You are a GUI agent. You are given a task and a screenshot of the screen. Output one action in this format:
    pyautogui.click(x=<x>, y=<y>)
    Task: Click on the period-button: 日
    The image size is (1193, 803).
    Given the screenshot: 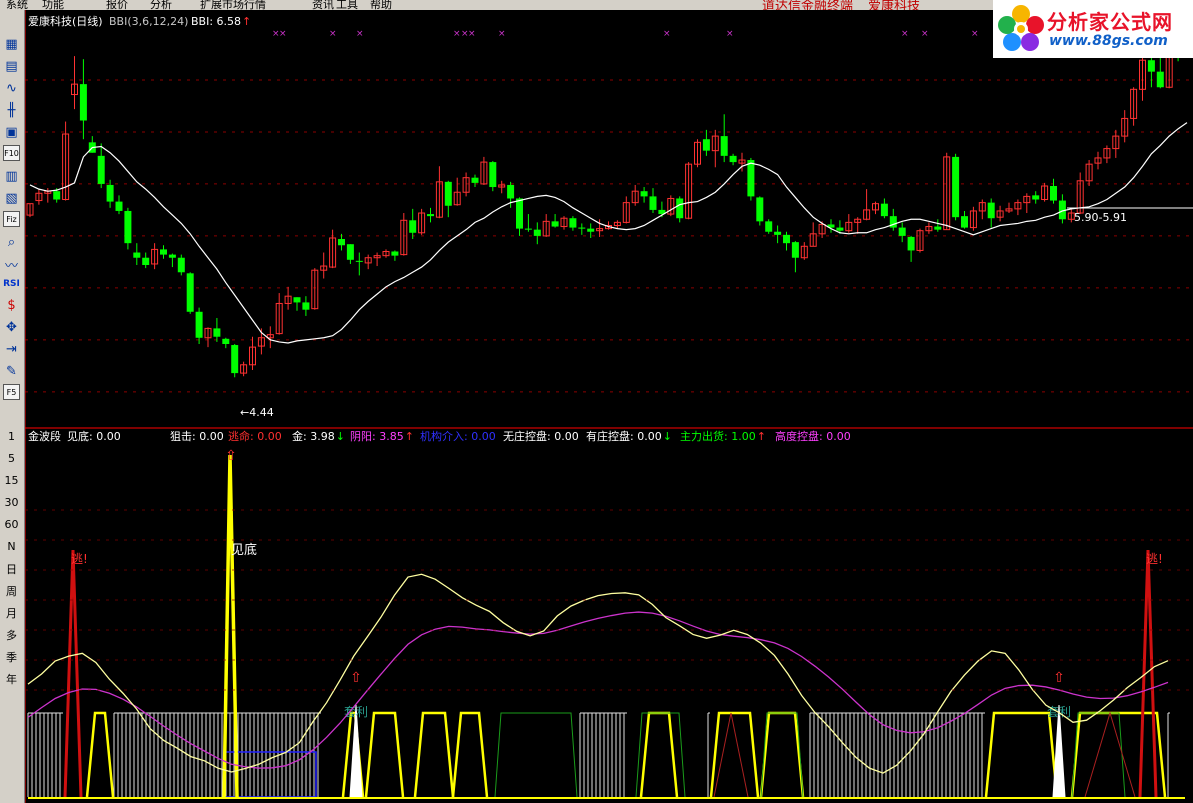 What is the action you would take?
    pyautogui.click(x=11, y=568)
    